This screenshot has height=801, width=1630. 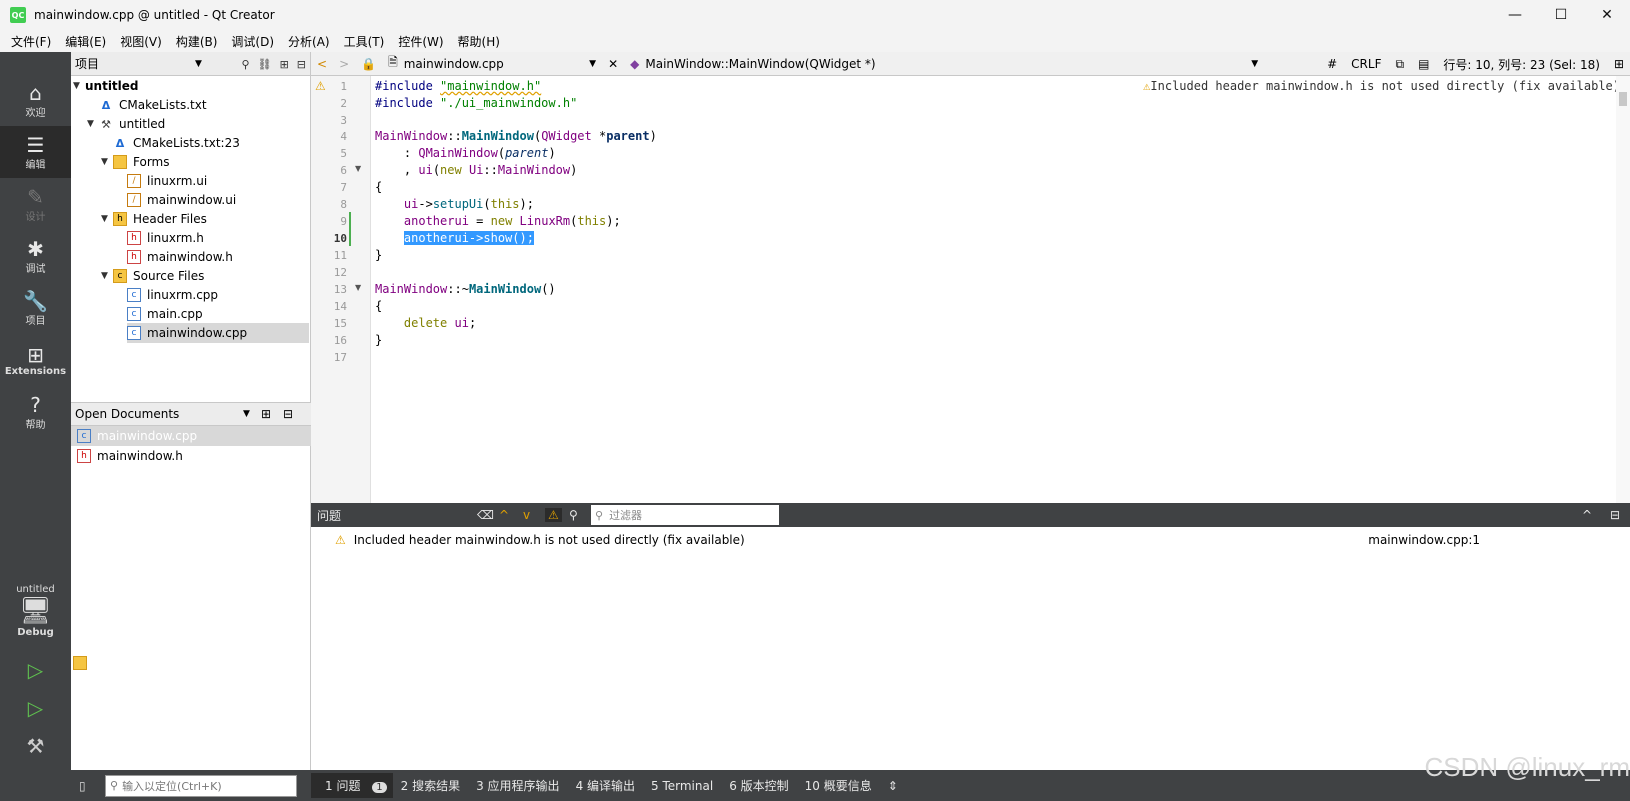 What do you see at coordinates (1399, 64) in the screenshot?
I see `code-model-icon: ⧉` at bounding box center [1399, 64].